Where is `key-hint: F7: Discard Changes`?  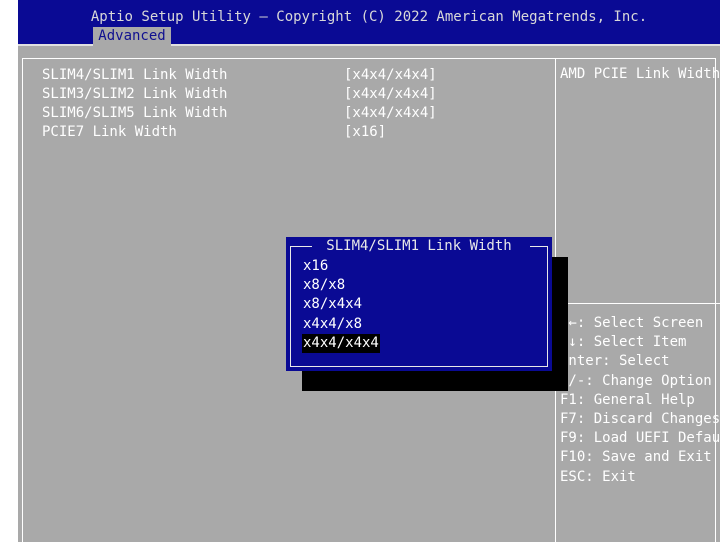
key-hint: F7: Discard Changes is located at coordinates (640, 418).